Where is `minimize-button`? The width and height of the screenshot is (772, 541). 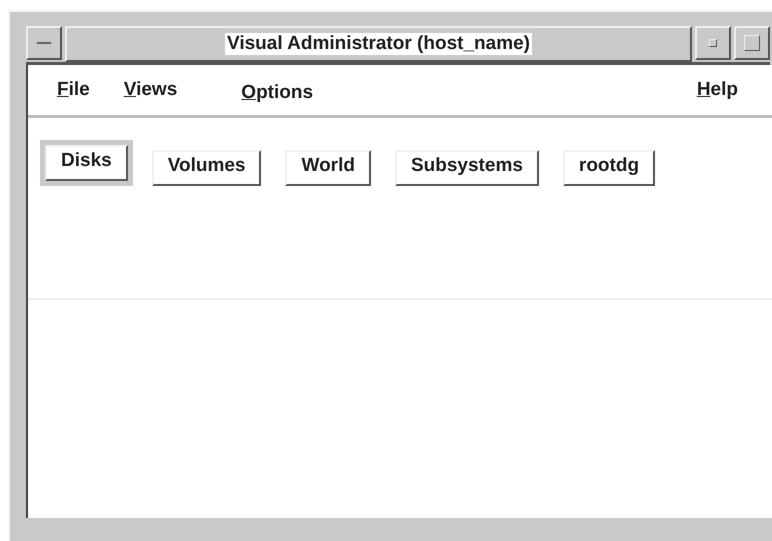 minimize-button is located at coordinates (713, 43).